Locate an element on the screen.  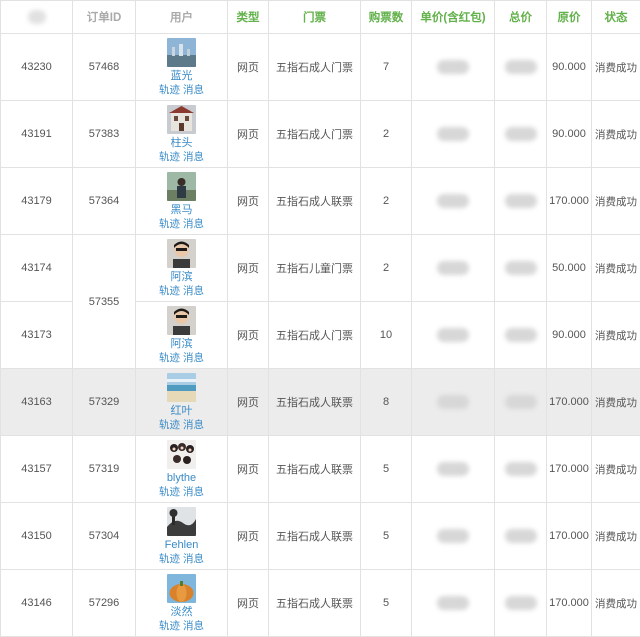
header-status: 状态 is located at coordinates (616, 17).